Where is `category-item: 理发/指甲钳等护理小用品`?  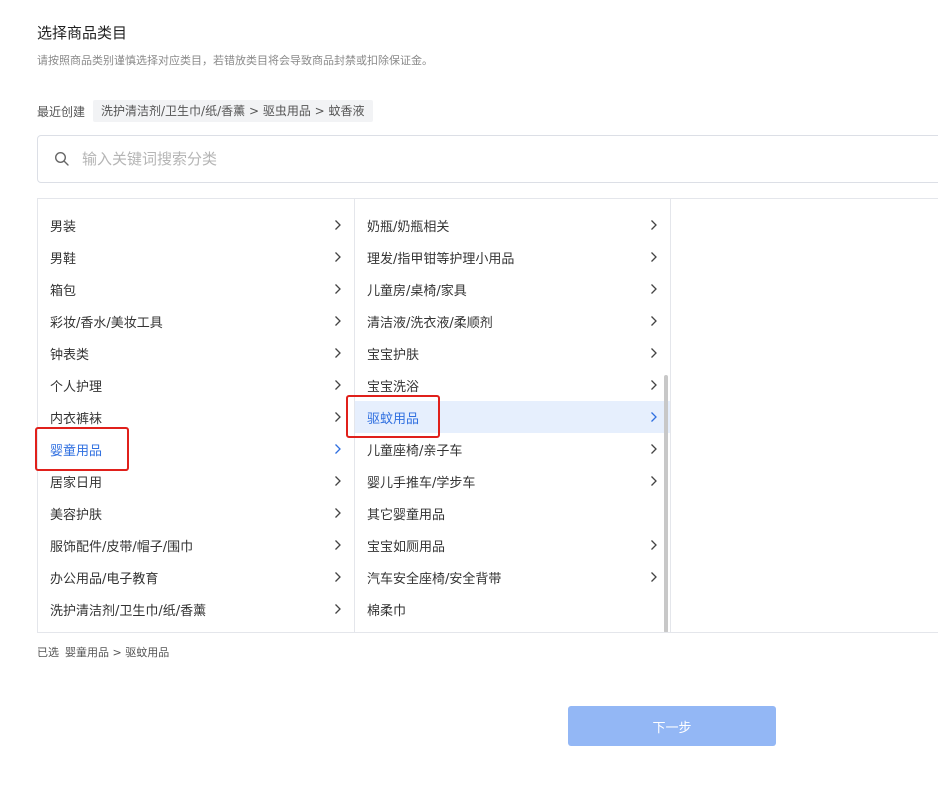
category-item: 理发/指甲钳等护理小用品 is located at coordinates (512, 257).